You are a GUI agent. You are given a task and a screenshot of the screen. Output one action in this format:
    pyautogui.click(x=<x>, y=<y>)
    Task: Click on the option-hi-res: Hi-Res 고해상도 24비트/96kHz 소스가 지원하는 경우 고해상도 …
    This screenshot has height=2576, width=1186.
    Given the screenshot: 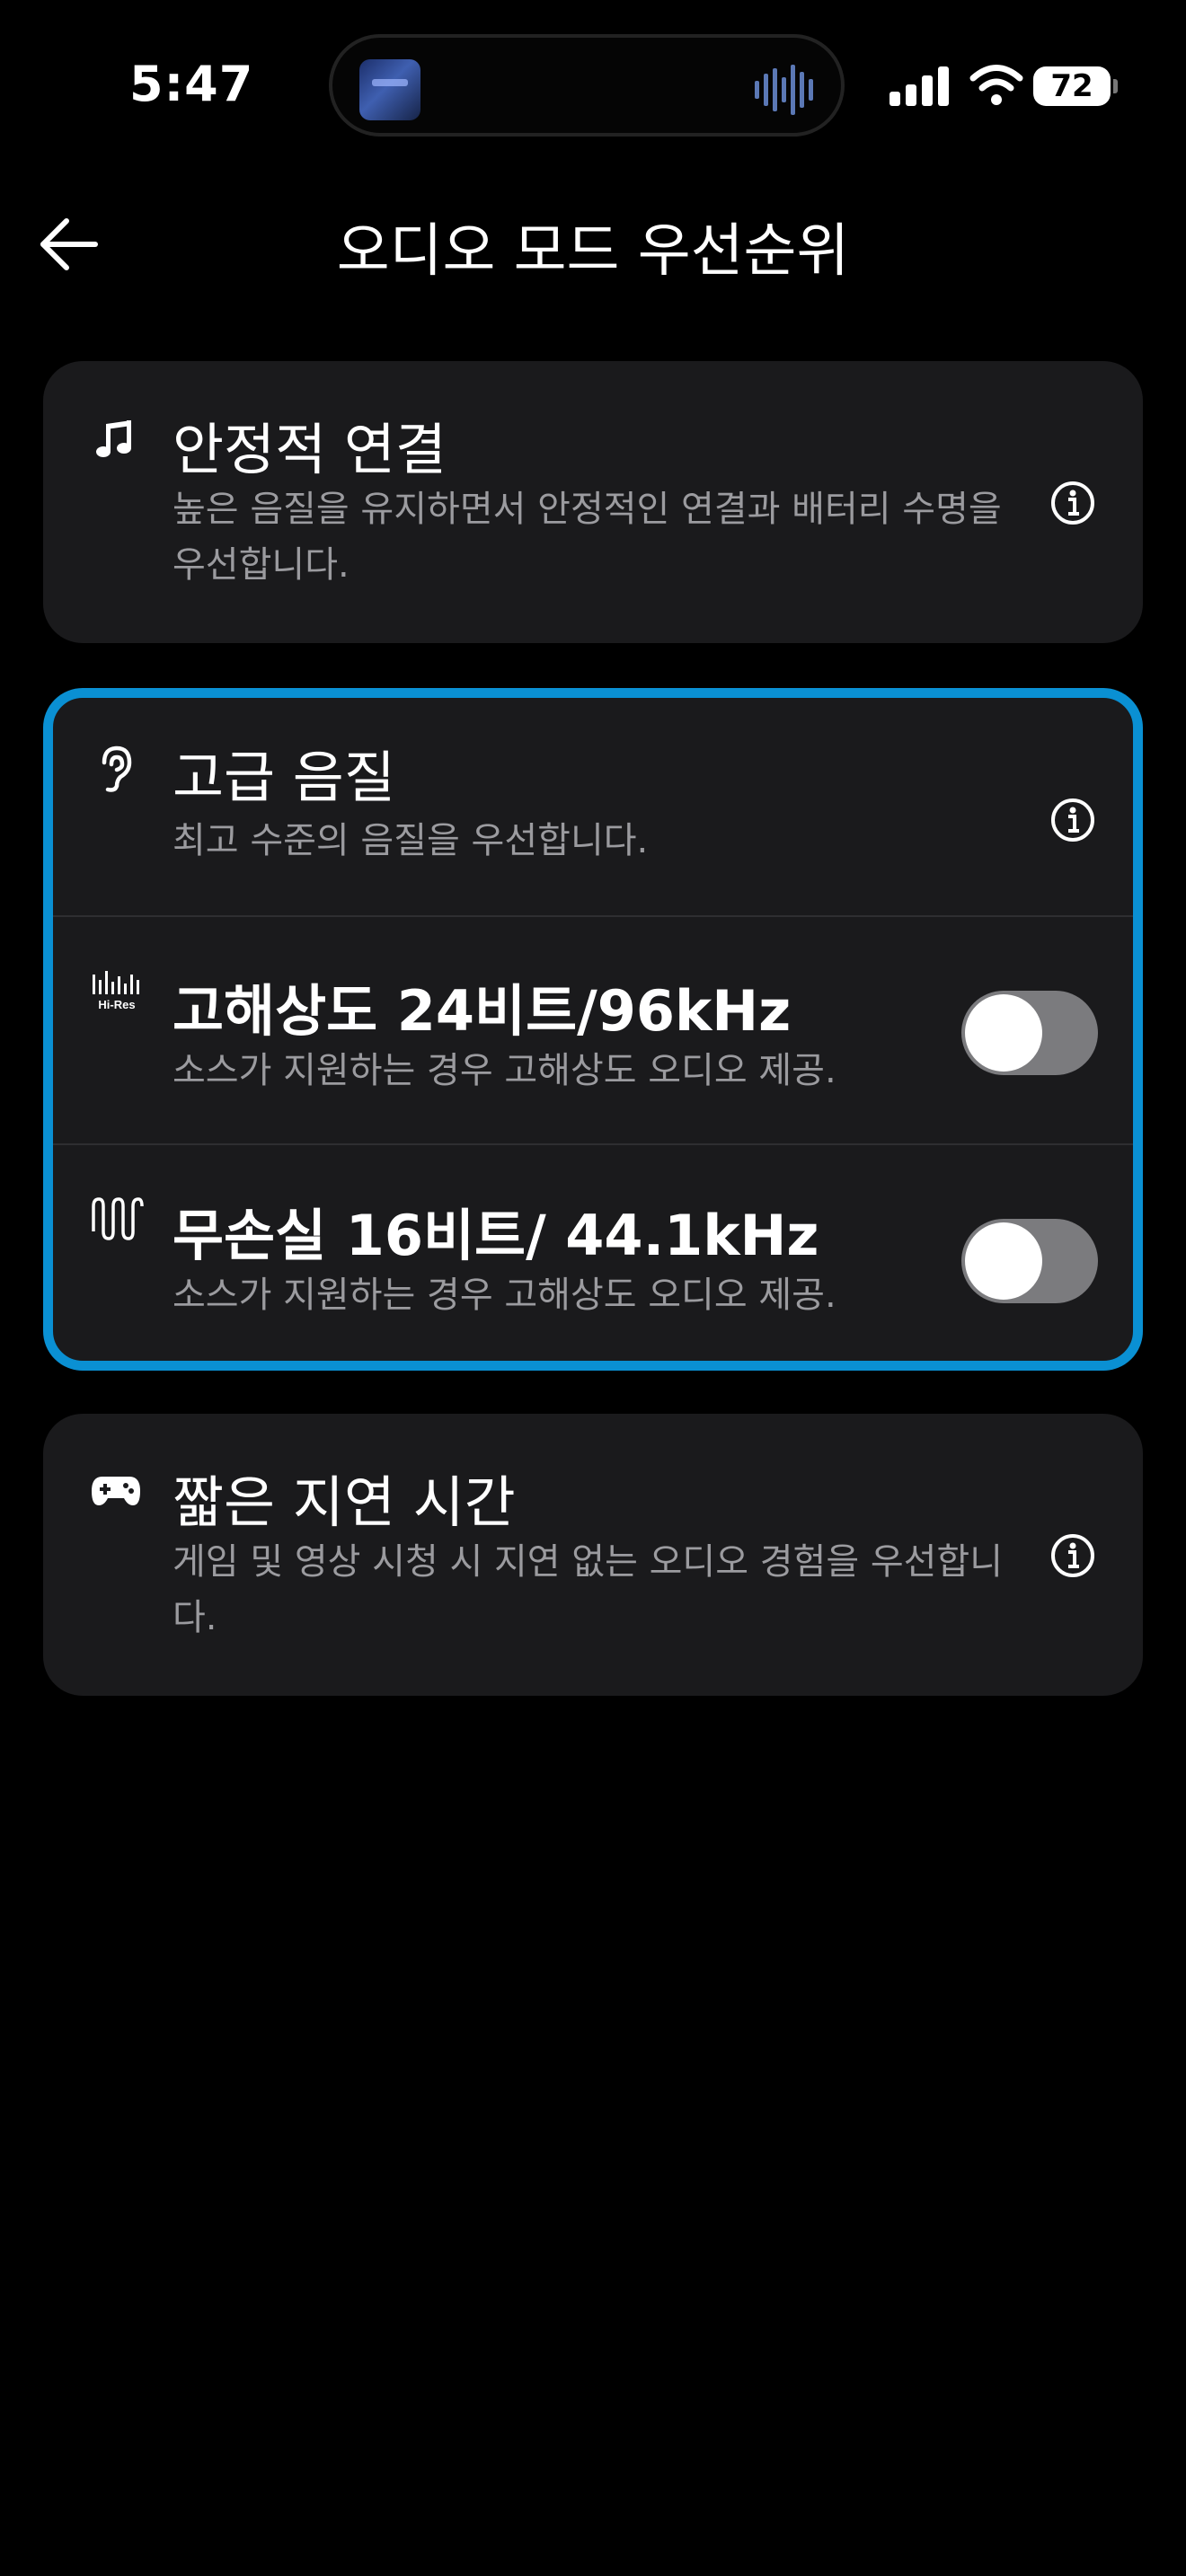 What is the action you would take?
    pyautogui.click(x=593, y=1030)
    